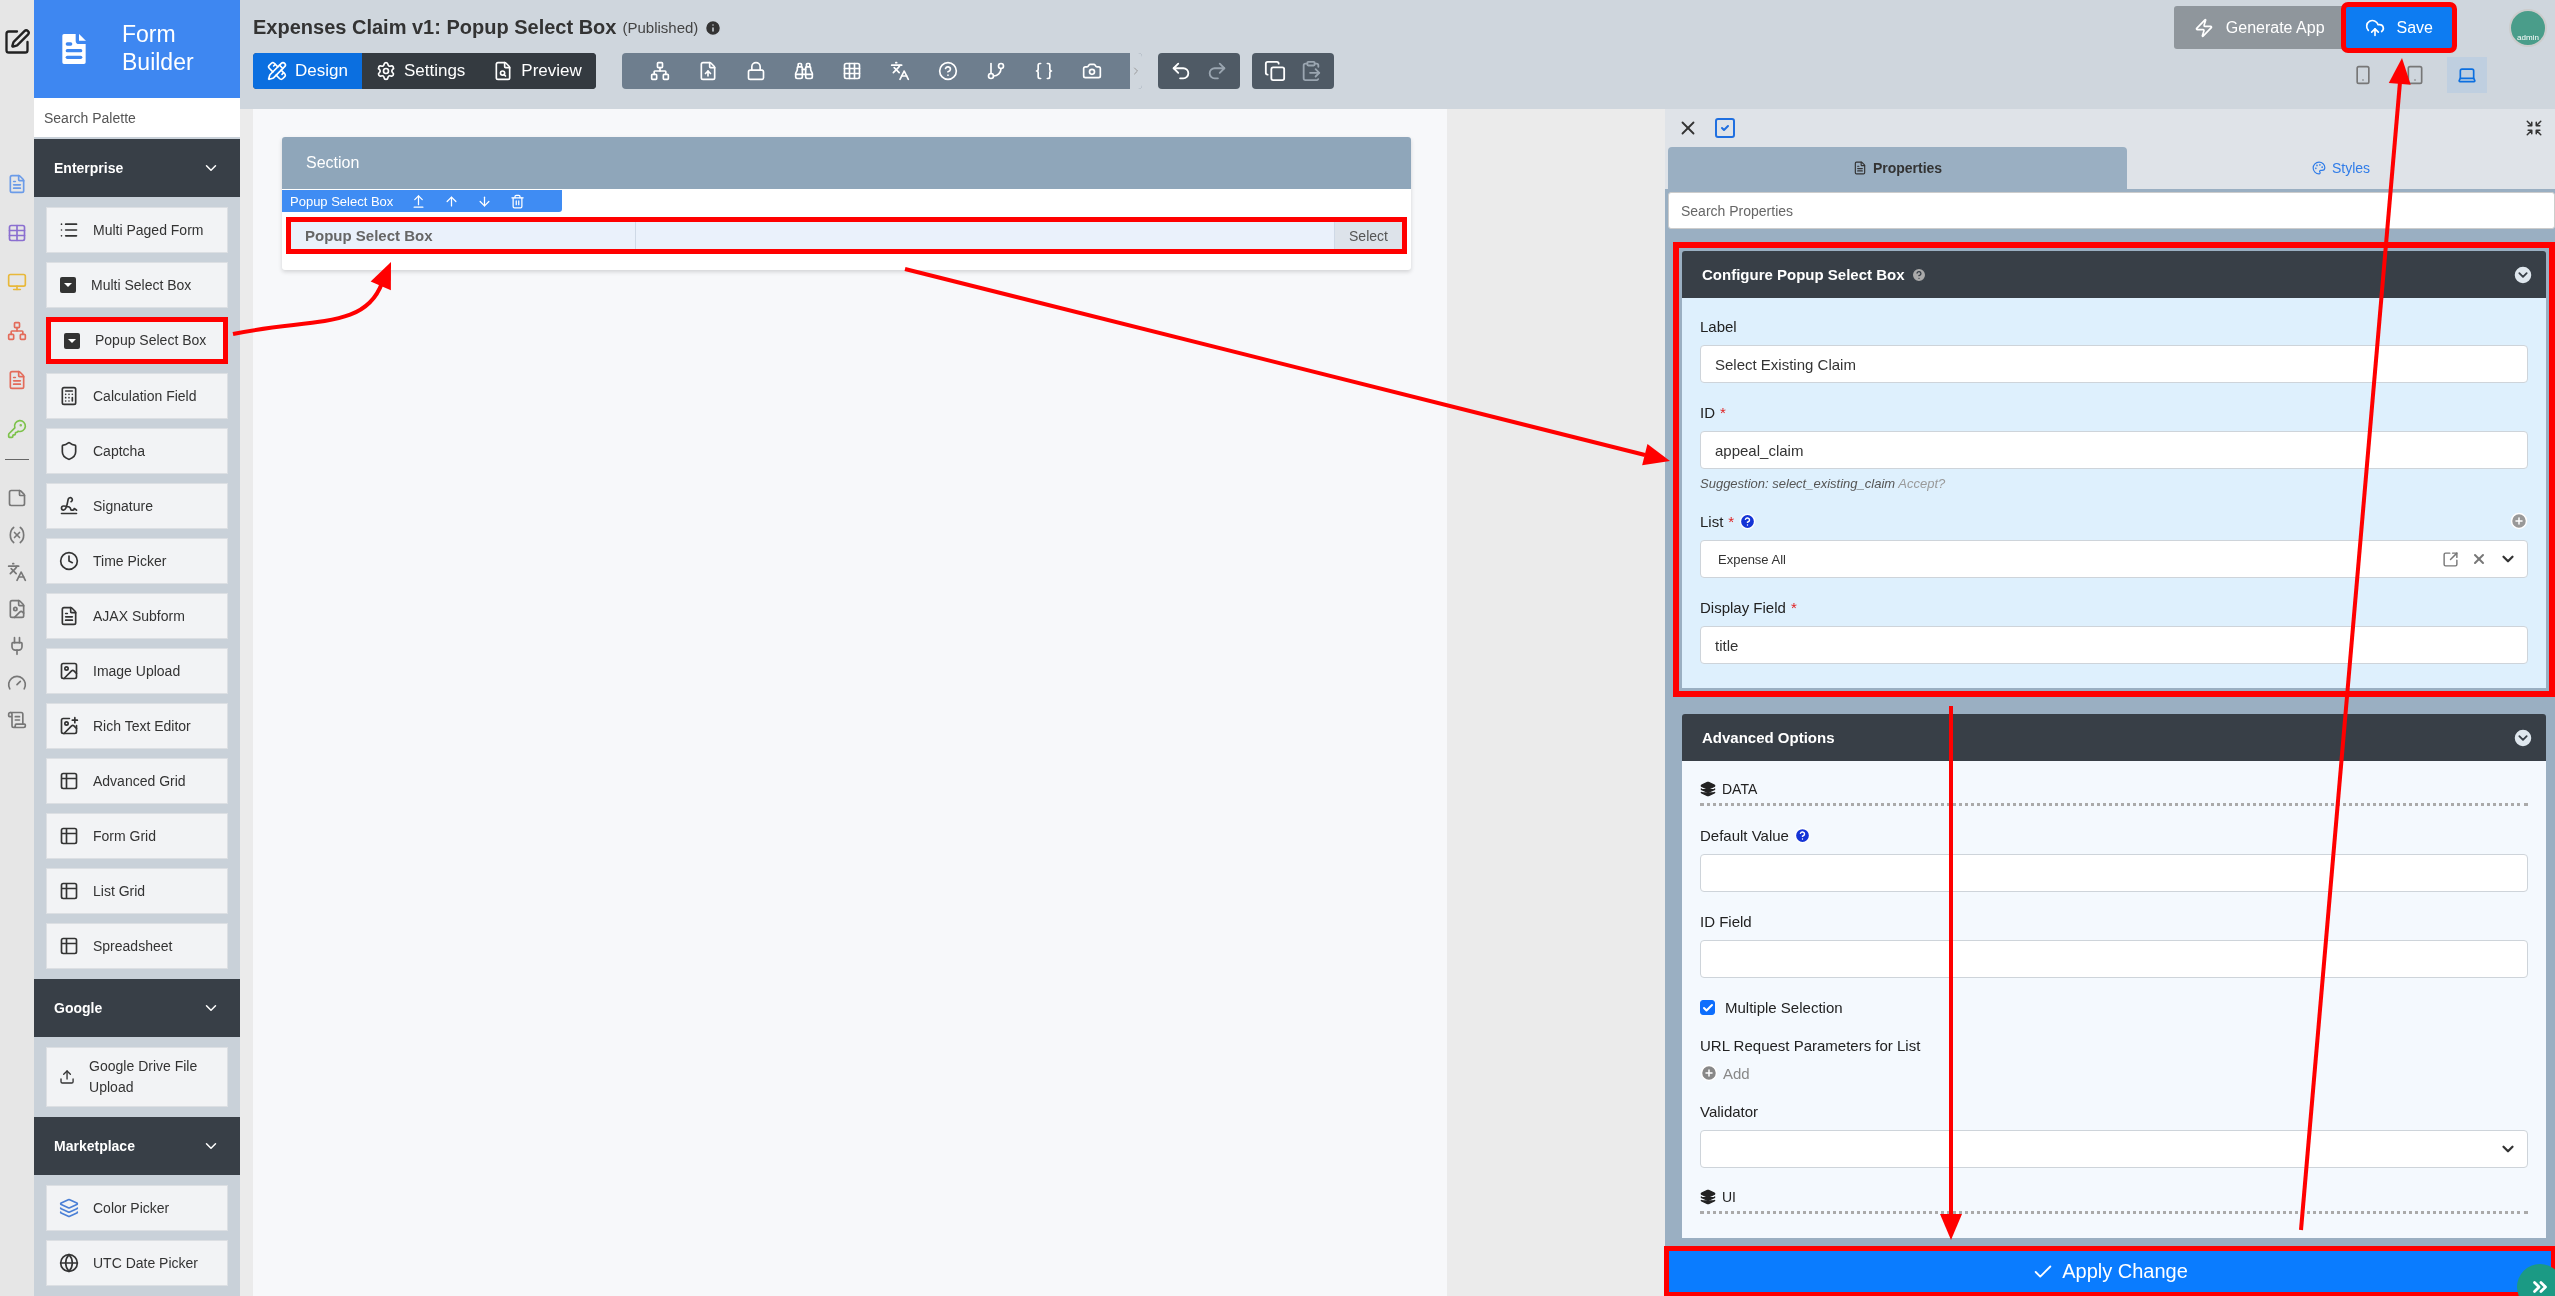 This screenshot has height=1296, width=2555. Describe the element at coordinates (137, 1008) in the screenshot. I see `palette-group-header: Google` at that location.